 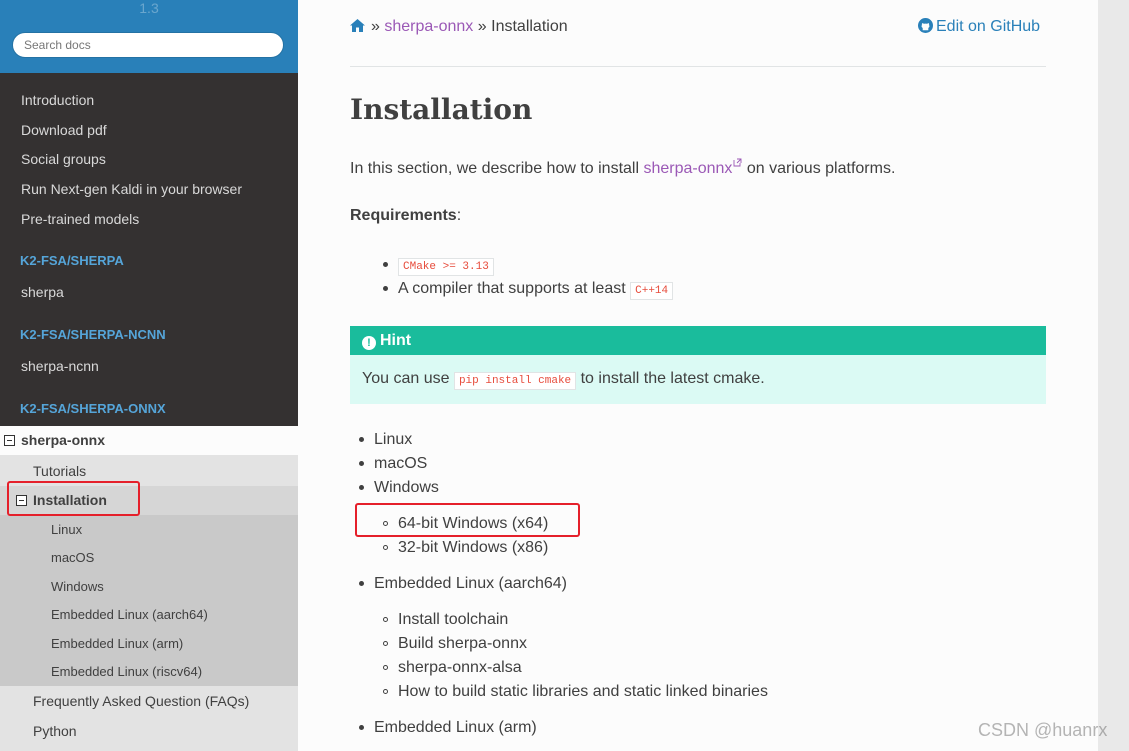 What do you see at coordinates (149, 8) in the screenshot?
I see `version-label: 1.3` at bounding box center [149, 8].